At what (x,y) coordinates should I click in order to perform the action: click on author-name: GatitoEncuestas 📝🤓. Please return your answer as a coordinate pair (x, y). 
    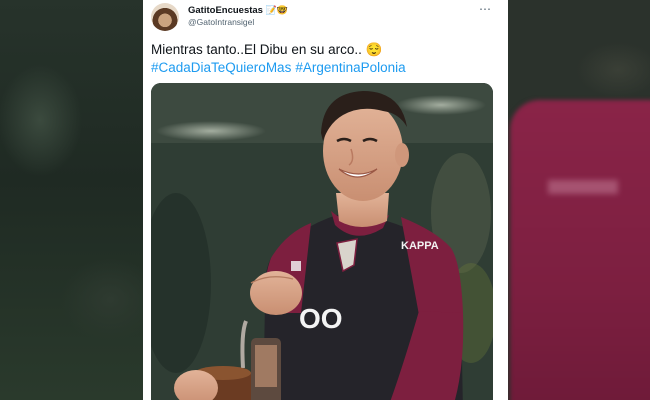
    Looking at the image, I should click on (238, 10).